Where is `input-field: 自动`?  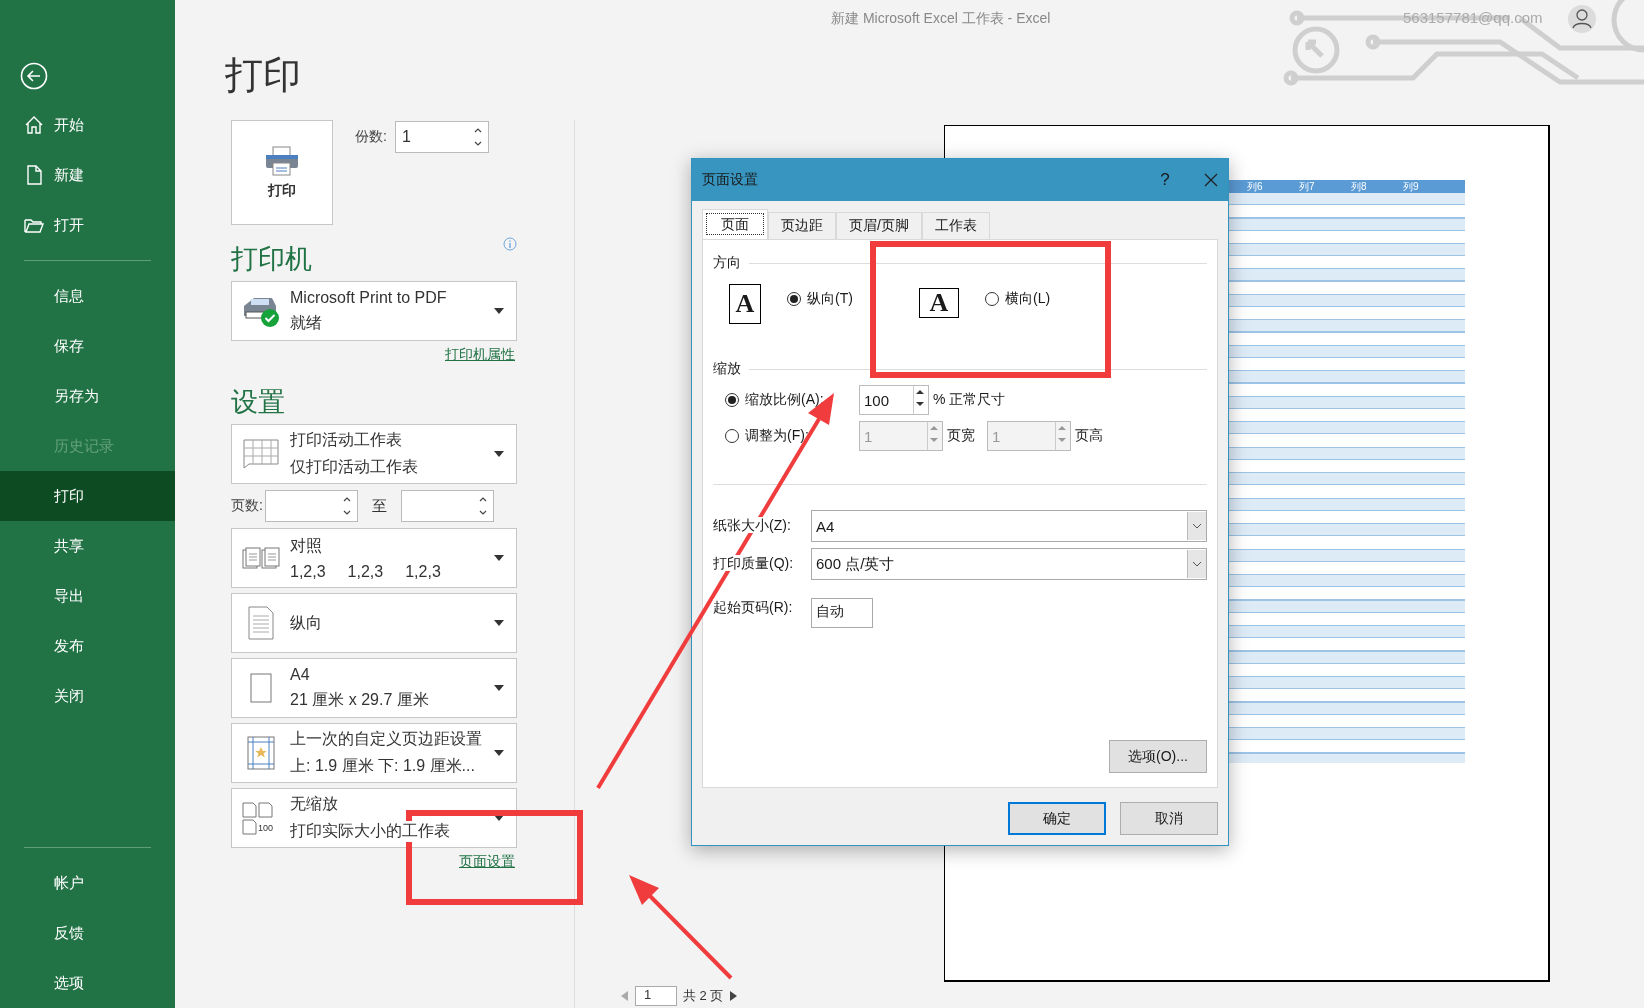
input-field: 自动 is located at coordinates (842, 613).